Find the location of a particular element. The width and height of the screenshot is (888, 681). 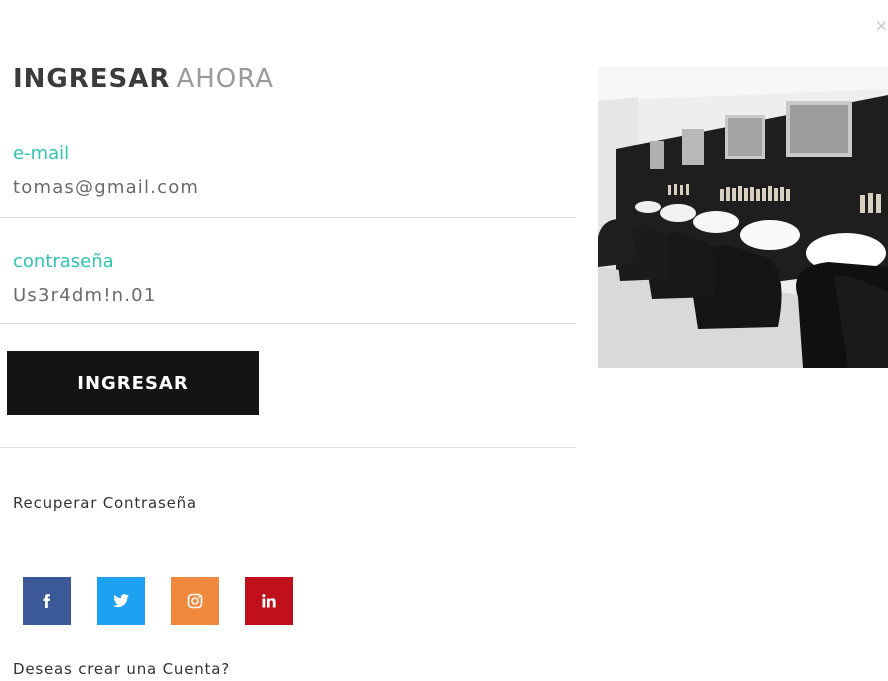

instagram-icon is located at coordinates (195, 601).